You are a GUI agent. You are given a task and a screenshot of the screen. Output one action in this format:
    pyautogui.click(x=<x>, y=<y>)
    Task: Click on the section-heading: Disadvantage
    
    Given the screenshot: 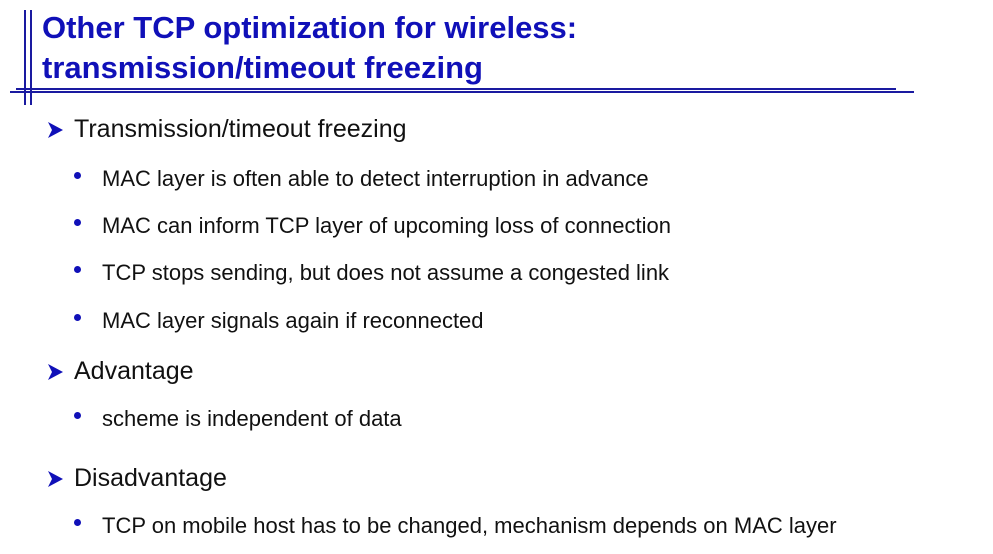 What is the action you would take?
    pyautogui.click(x=135, y=478)
    